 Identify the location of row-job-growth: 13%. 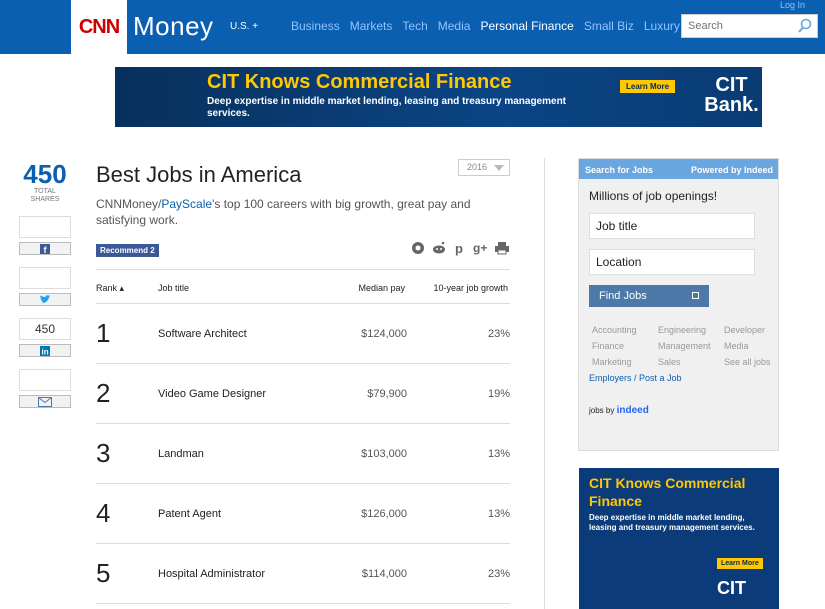
(498, 454).